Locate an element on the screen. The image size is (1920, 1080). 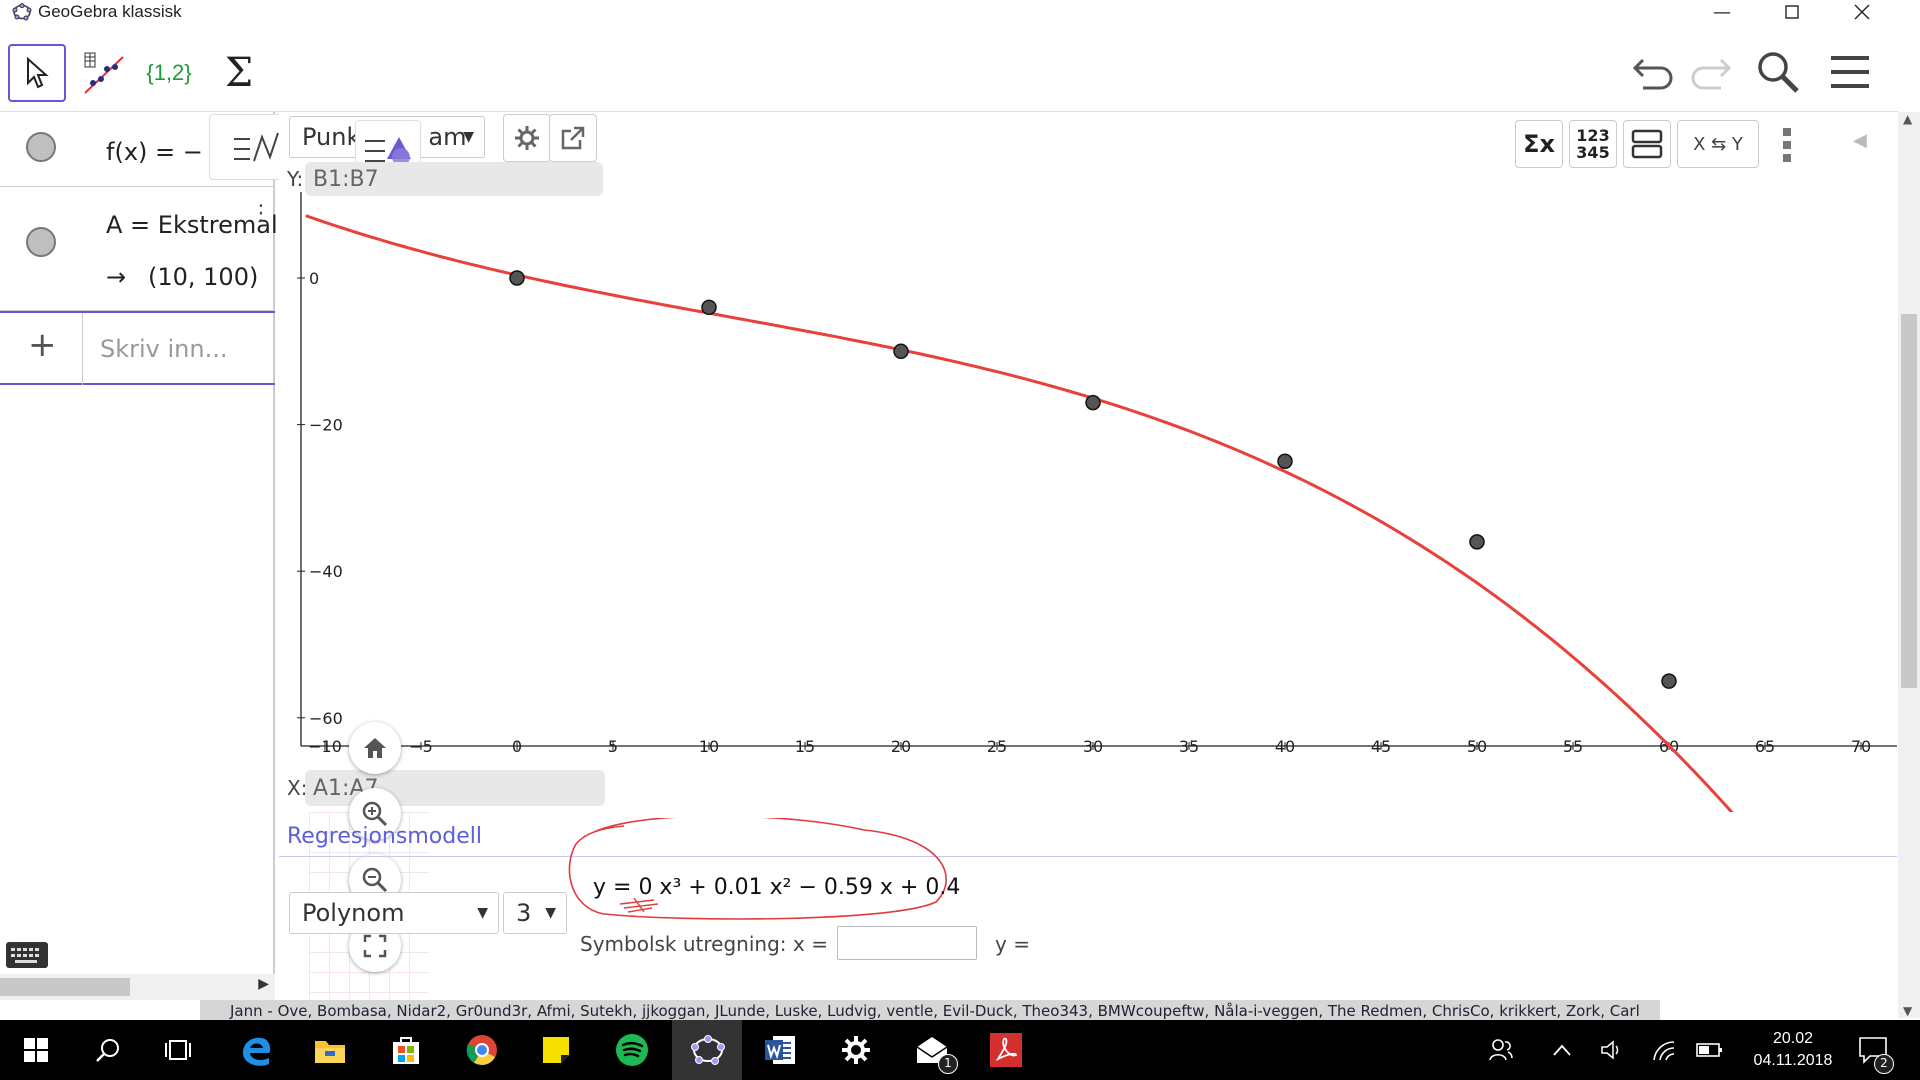
sum-tool-button: Σ is located at coordinates (239, 73).